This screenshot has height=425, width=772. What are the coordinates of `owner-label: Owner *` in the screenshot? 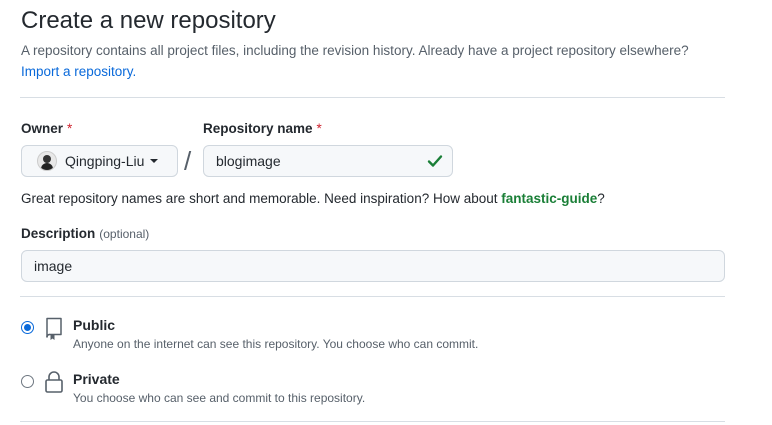 It's located at (46, 128).